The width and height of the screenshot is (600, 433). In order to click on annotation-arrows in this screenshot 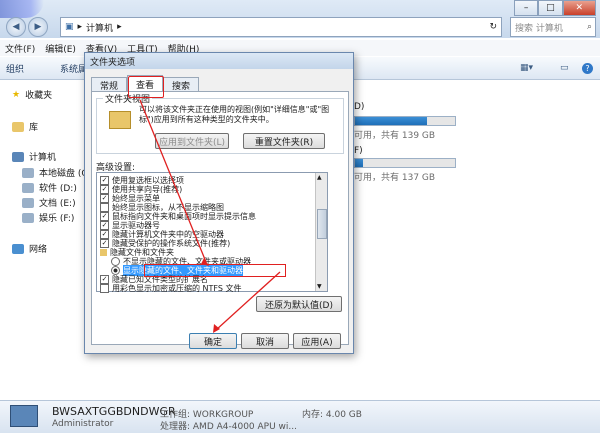, I will do `click(210, 216)`.